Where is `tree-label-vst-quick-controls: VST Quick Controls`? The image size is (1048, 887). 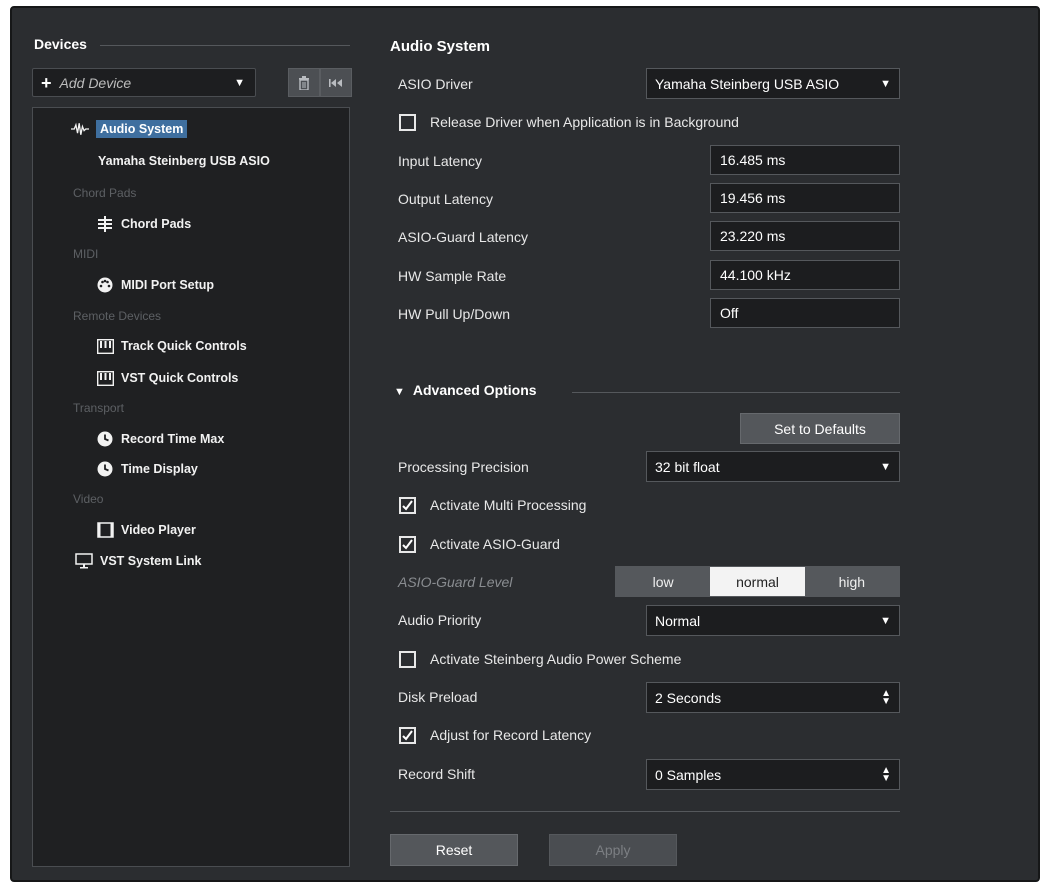
tree-label-vst-quick-controls: VST Quick Controls is located at coordinates (180, 378).